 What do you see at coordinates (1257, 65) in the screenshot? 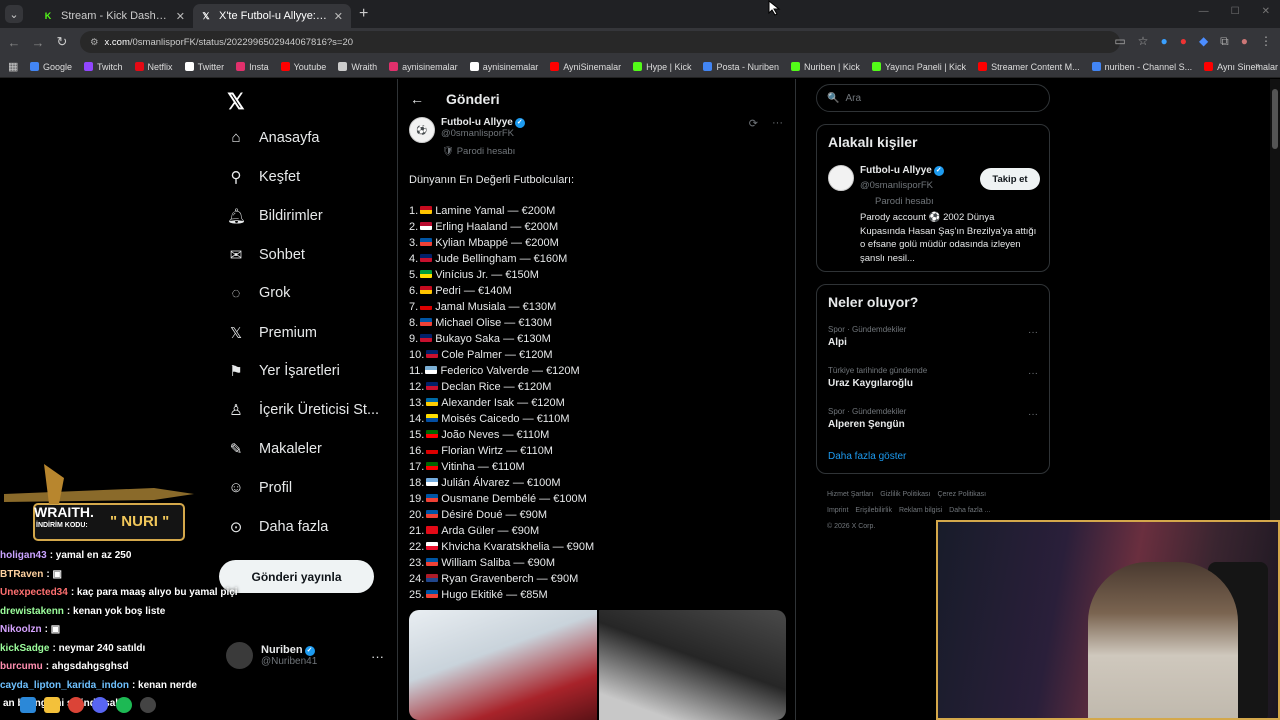
I see `bookmarks-overflow-icon: »` at bounding box center [1257, 65].